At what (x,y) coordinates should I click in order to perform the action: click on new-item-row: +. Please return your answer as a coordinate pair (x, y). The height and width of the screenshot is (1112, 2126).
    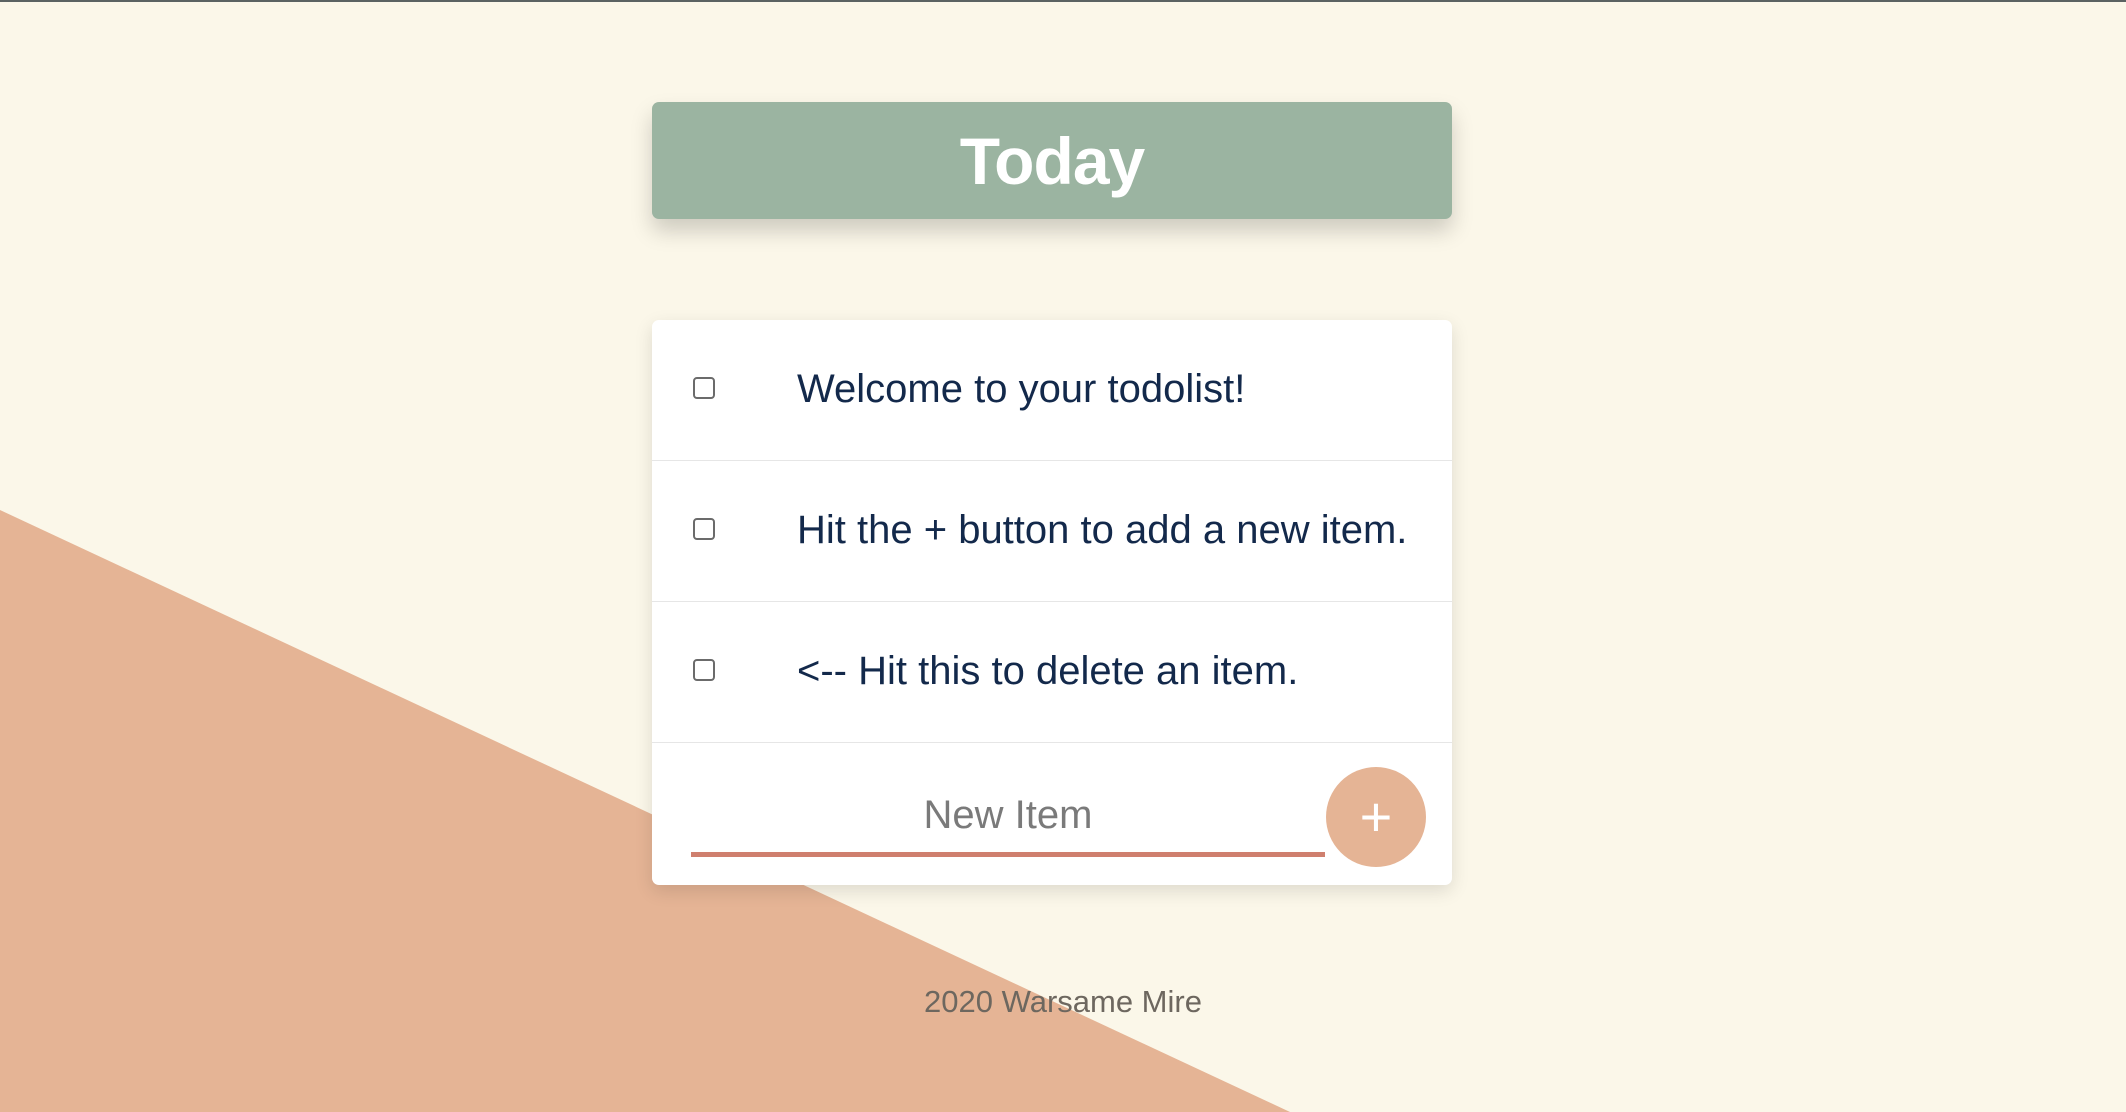
    Looking at the image, I should click on (1052, 813).